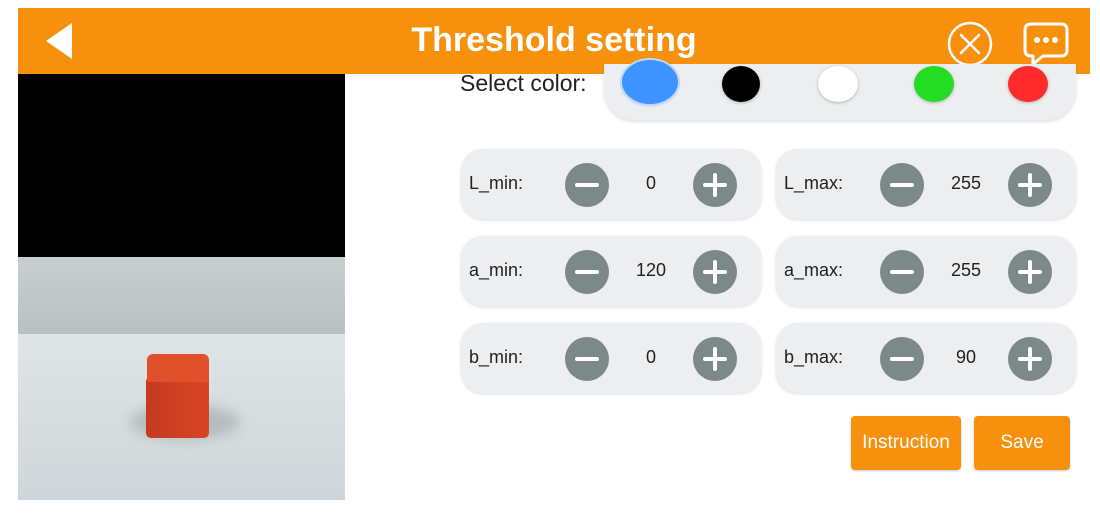 The width and height of the screenshot is (1100, 520). I want to click on l-max-decrease-button, so click(902, 185).